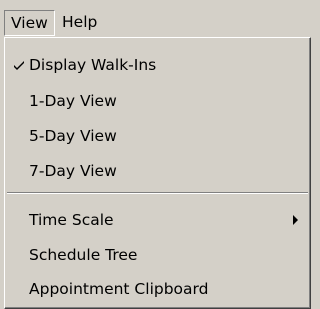 The image size is (320, 309). Describe the element at coordinates (157, 220) in the screenshot. I see `menu-item-time-scale: Time Scale` at that location.